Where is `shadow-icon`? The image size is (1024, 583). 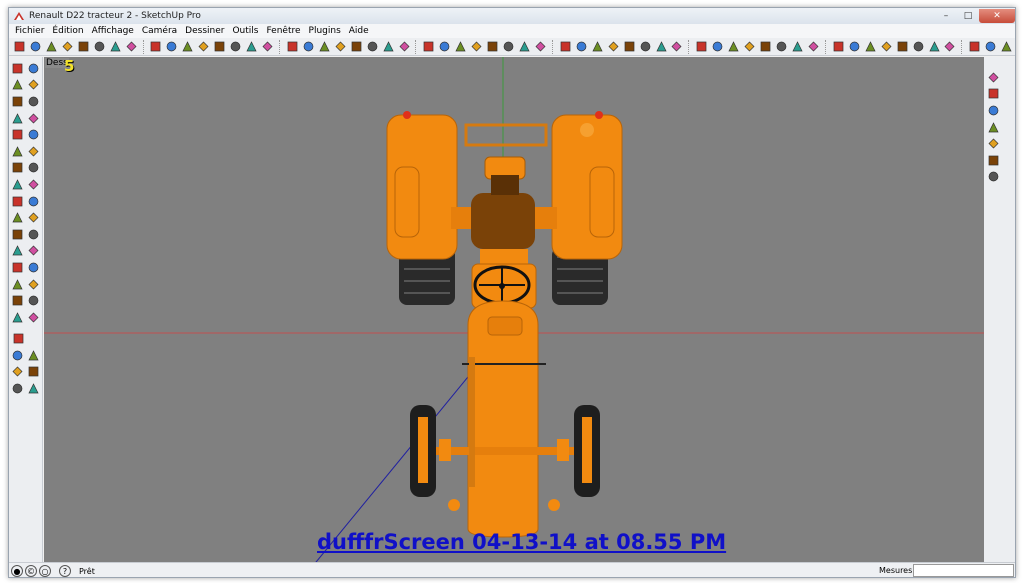
shadow-icon is located at coordinates (886, 46).